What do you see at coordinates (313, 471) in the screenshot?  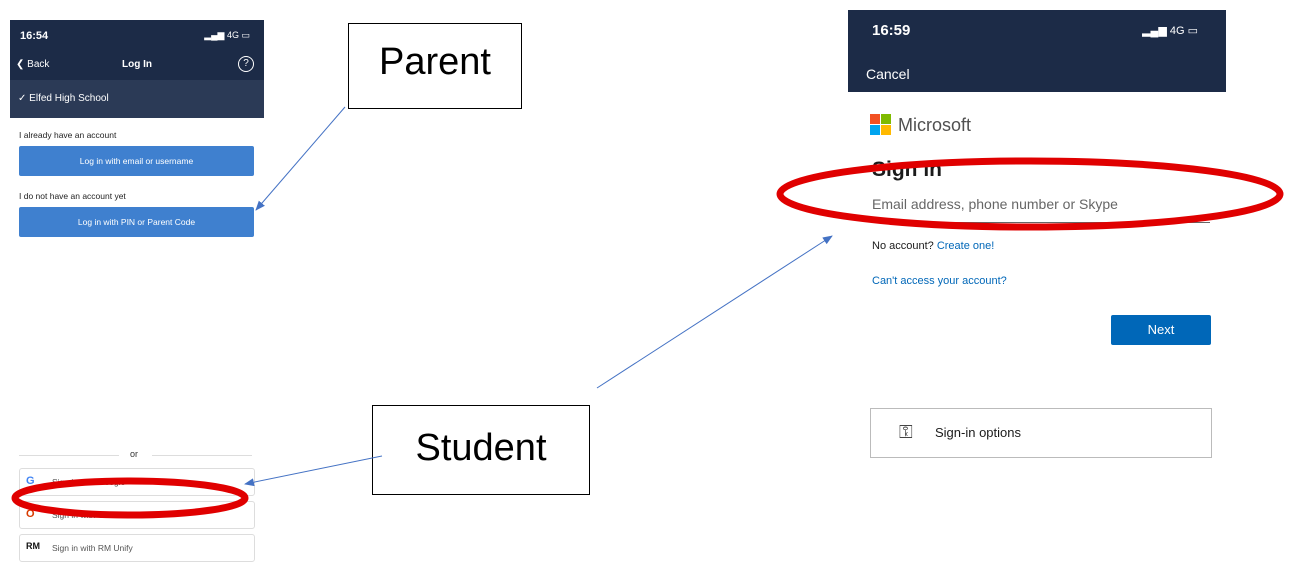 I see `student-arrow-left` at bounding box center [313, 471].